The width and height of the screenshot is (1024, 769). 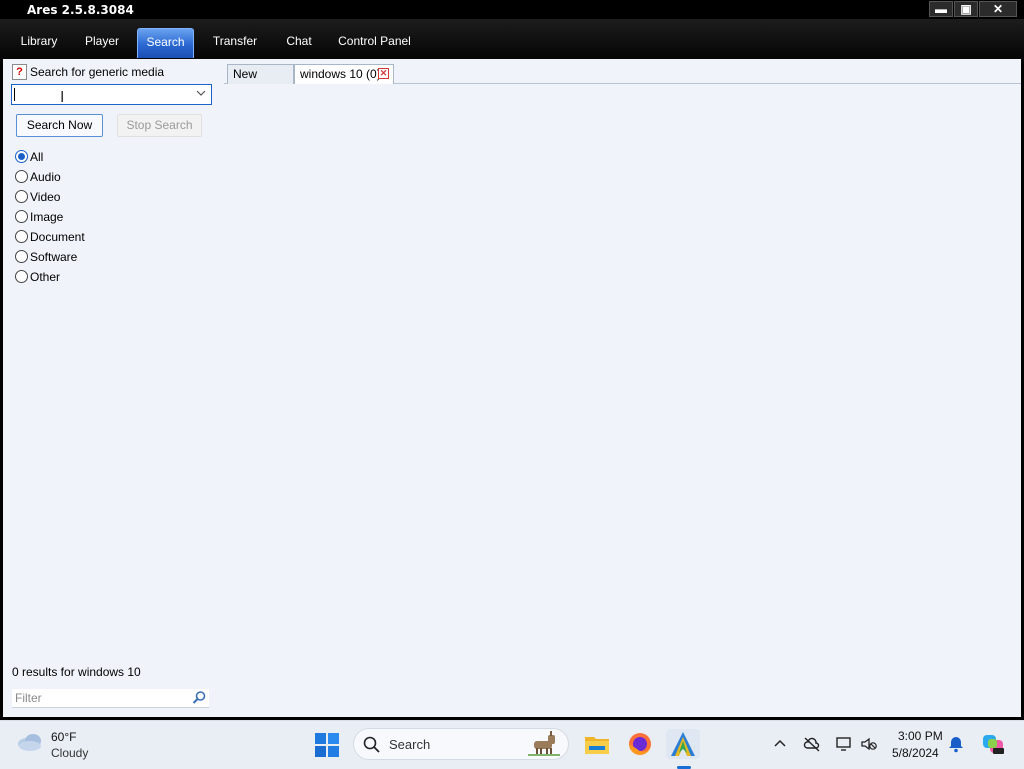 I want to click on sound-muted-icon, so click(x=869, y=744).